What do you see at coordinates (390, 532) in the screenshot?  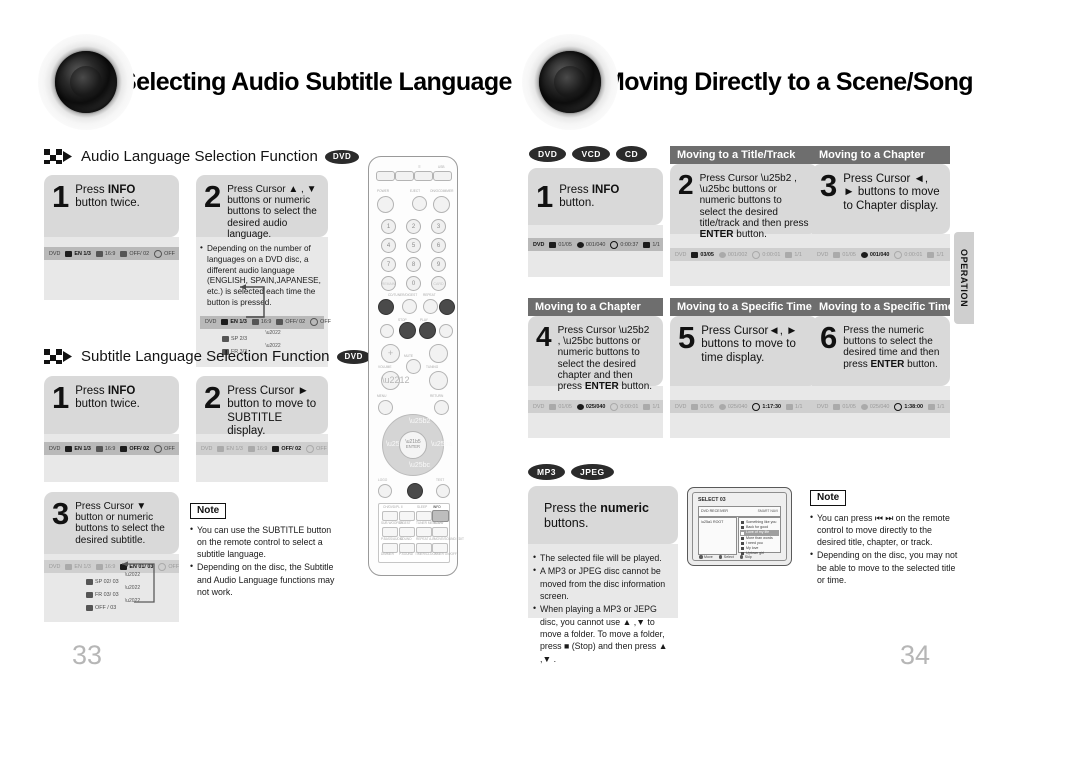 I see `mini-key-subwoofer` at bounding box center [390, 532].